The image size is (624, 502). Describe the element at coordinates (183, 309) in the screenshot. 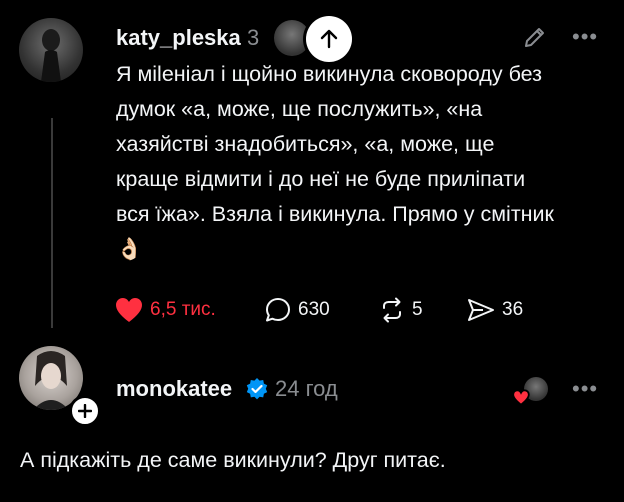

I see `like-count: 6,5 тис.` at that location.